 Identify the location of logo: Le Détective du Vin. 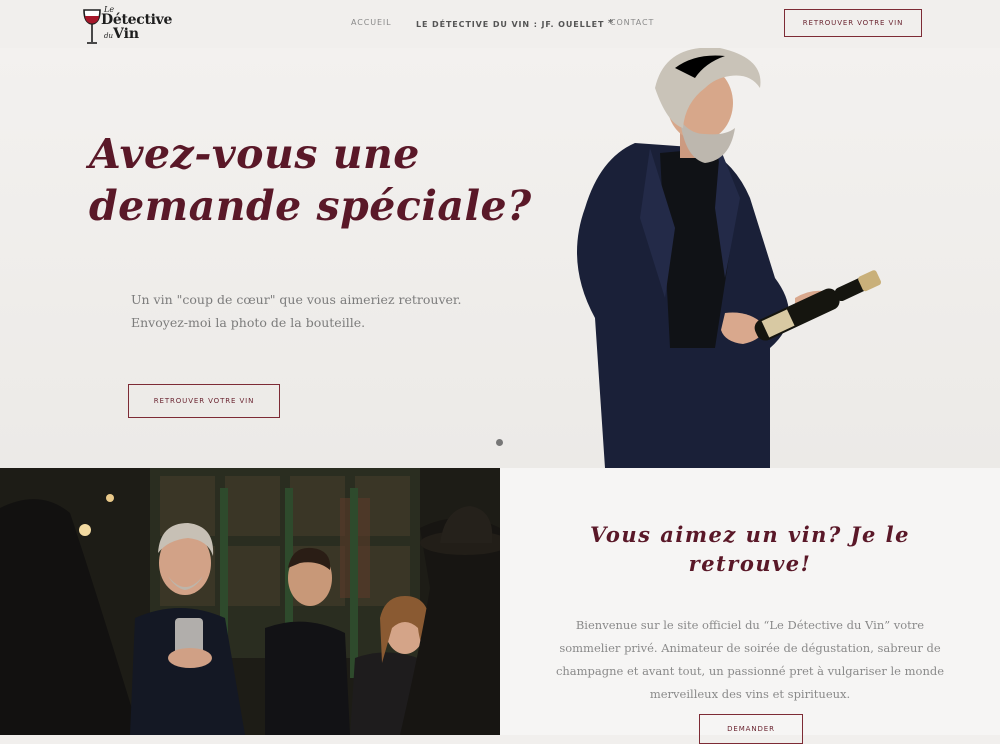
(127, 24).